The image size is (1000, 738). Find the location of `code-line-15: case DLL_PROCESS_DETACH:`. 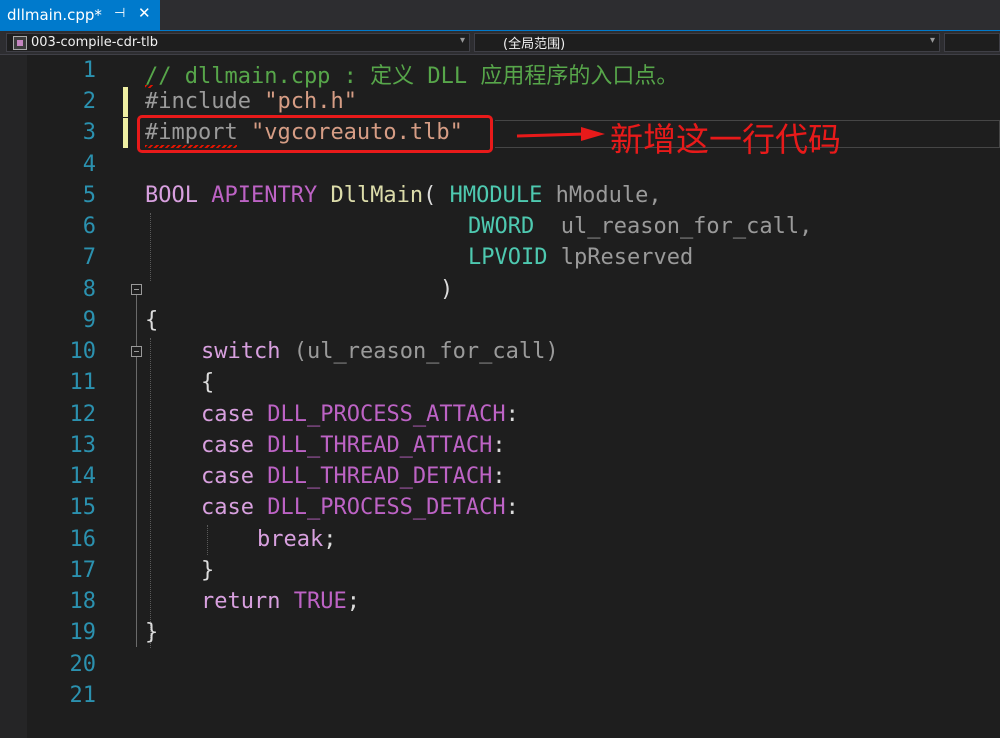

code-line-15: case DLL_PROCESS_DETACH: is located at coordinates (360, 507).